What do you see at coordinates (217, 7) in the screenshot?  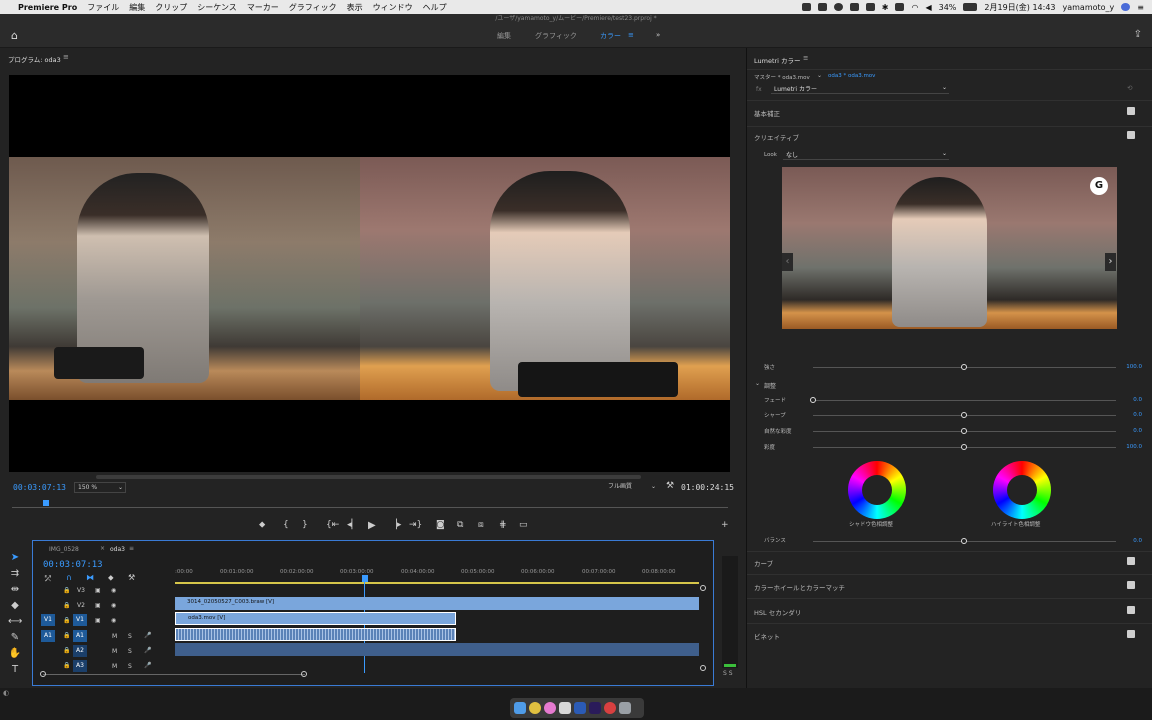 I see `menu-sequence: シーケンス` at bounding box center [217, 7].